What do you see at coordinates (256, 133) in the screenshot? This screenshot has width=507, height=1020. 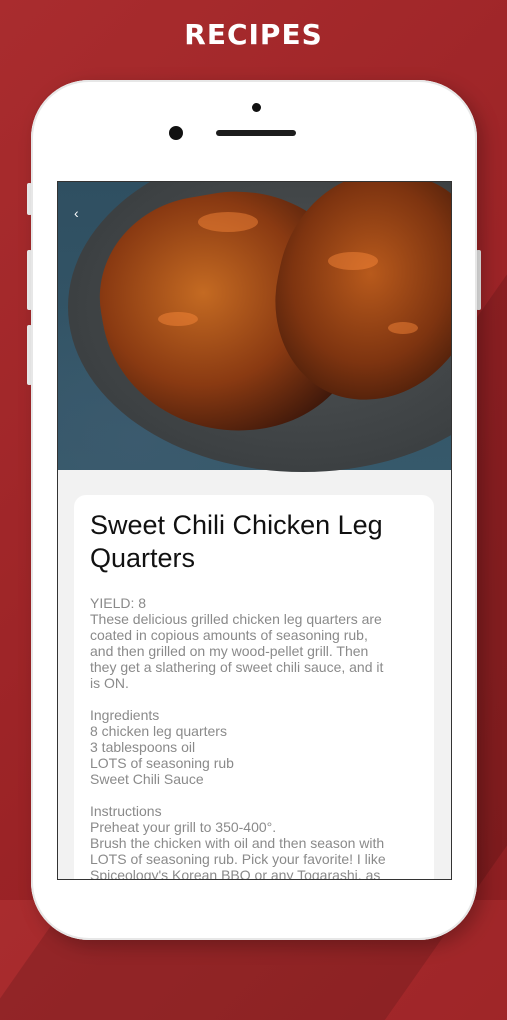 I see `earpiece-speaker` at bounding box center [256, 133].